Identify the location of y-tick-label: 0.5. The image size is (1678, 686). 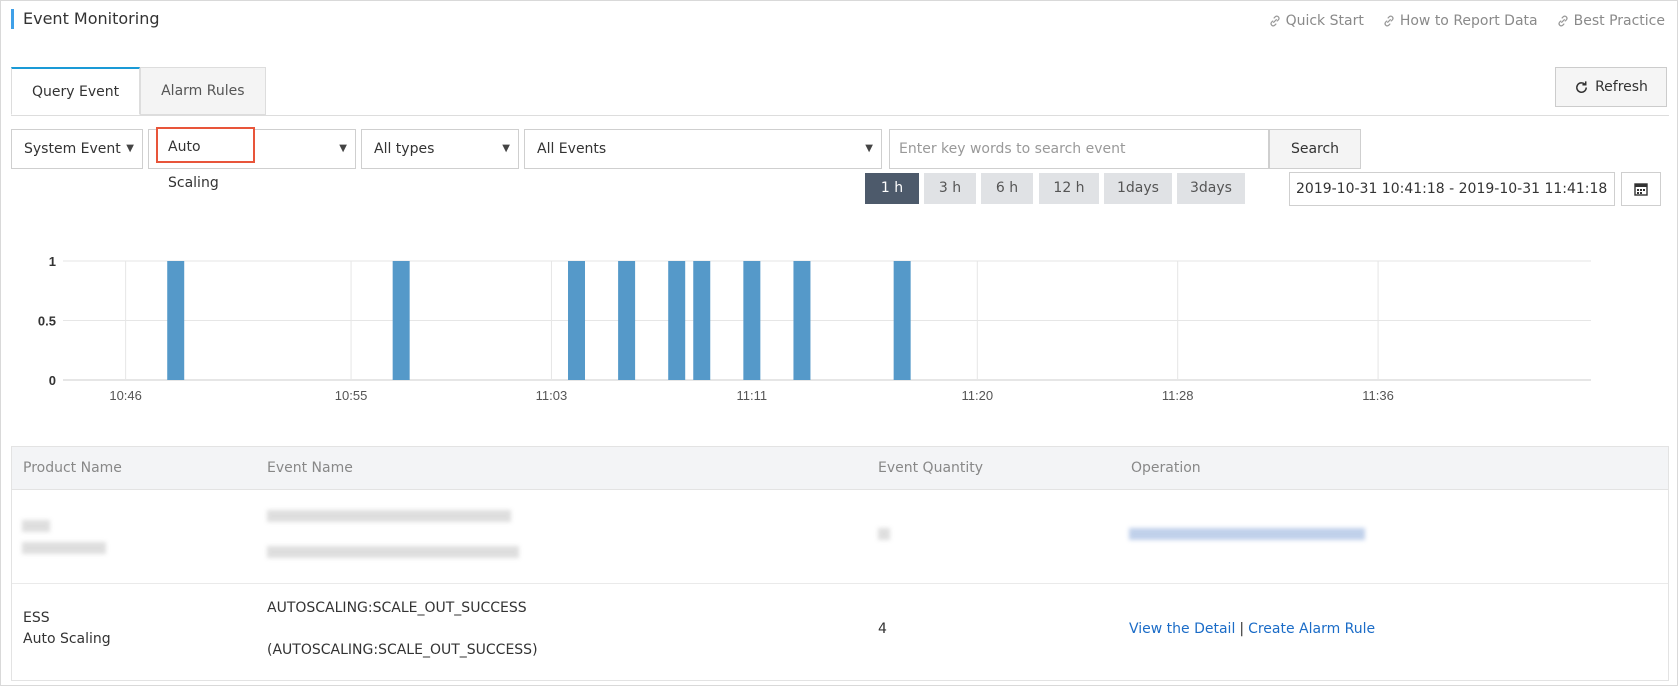
(47, 321).